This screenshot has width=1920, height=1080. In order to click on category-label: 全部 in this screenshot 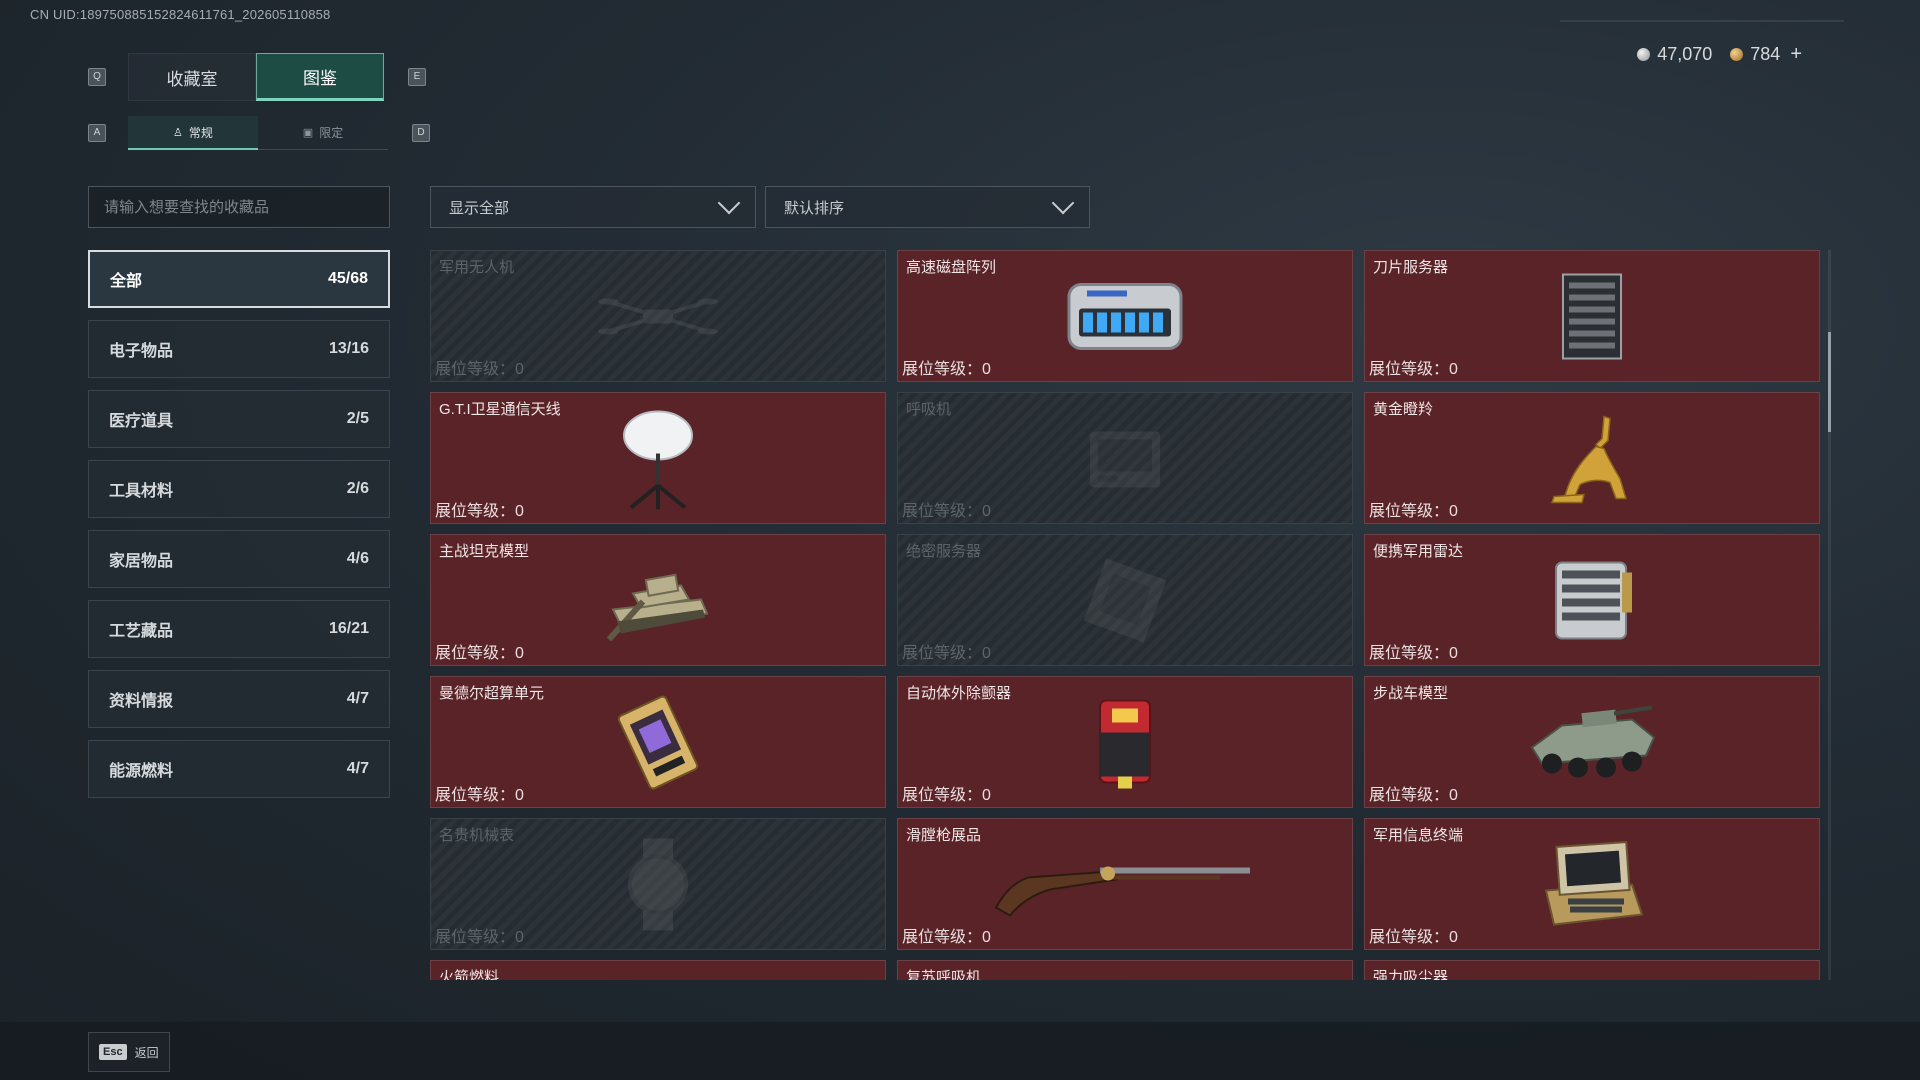, I will do `click(126, 281)`.